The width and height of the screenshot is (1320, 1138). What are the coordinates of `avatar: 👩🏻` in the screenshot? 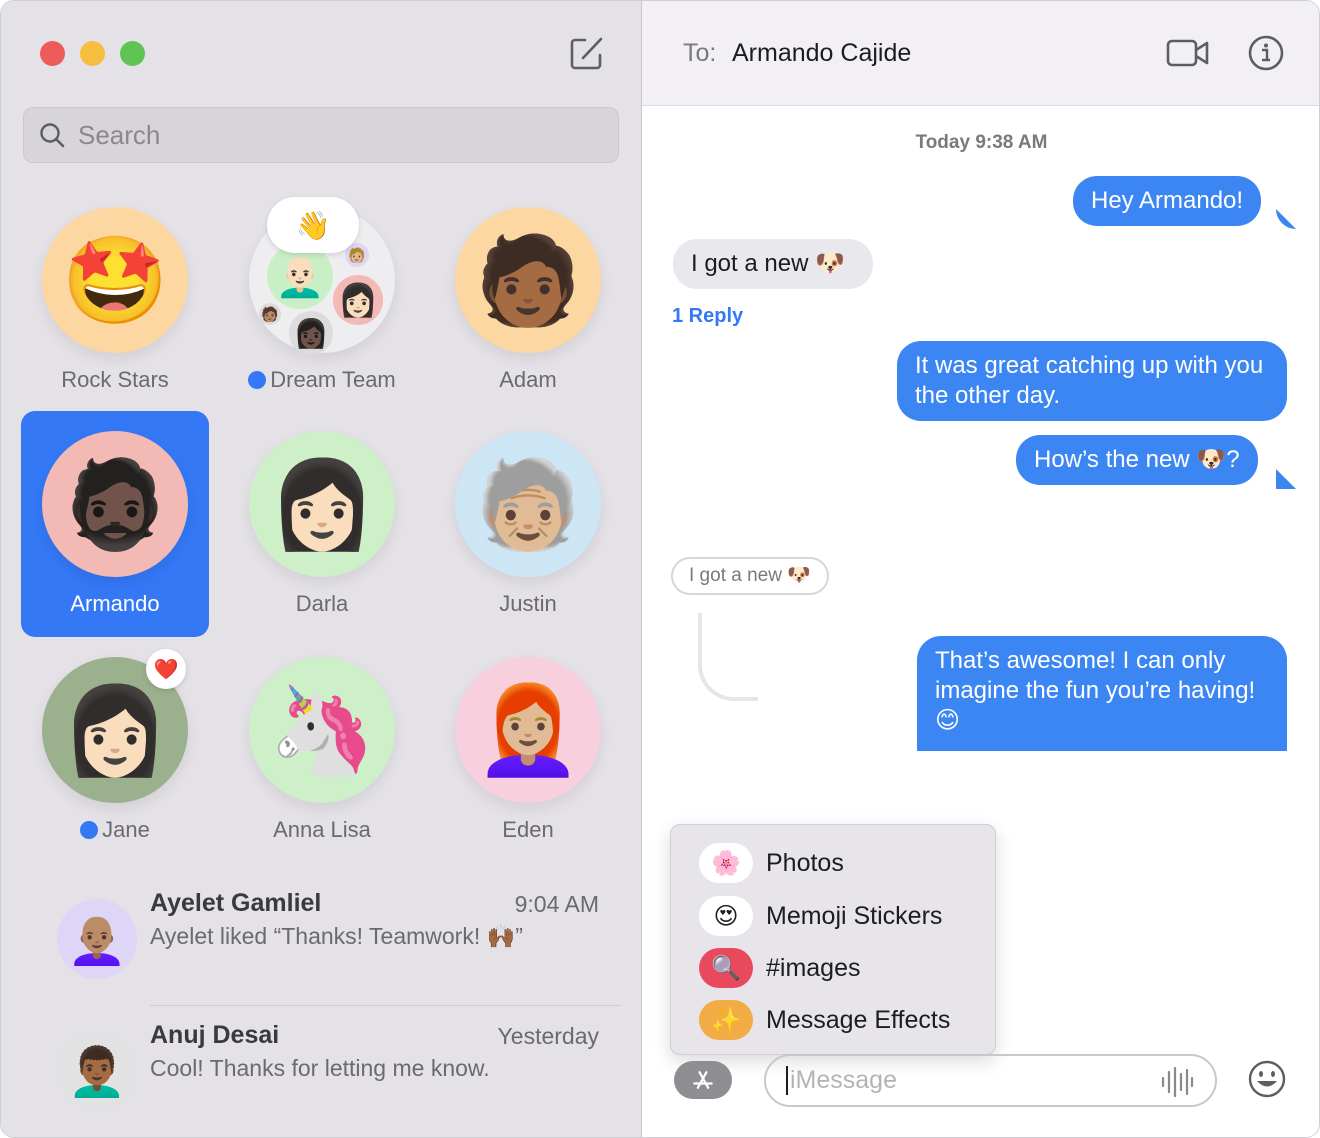 It's located at (322, 504).